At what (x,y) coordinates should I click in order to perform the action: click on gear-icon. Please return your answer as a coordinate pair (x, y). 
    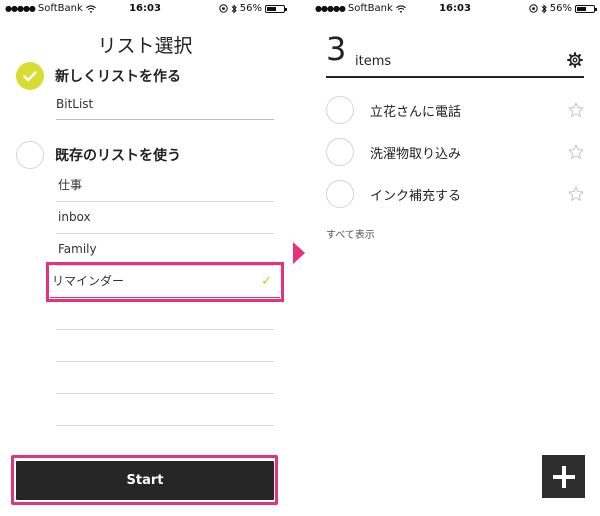
    Looking at the image, I should click on (575, 60).